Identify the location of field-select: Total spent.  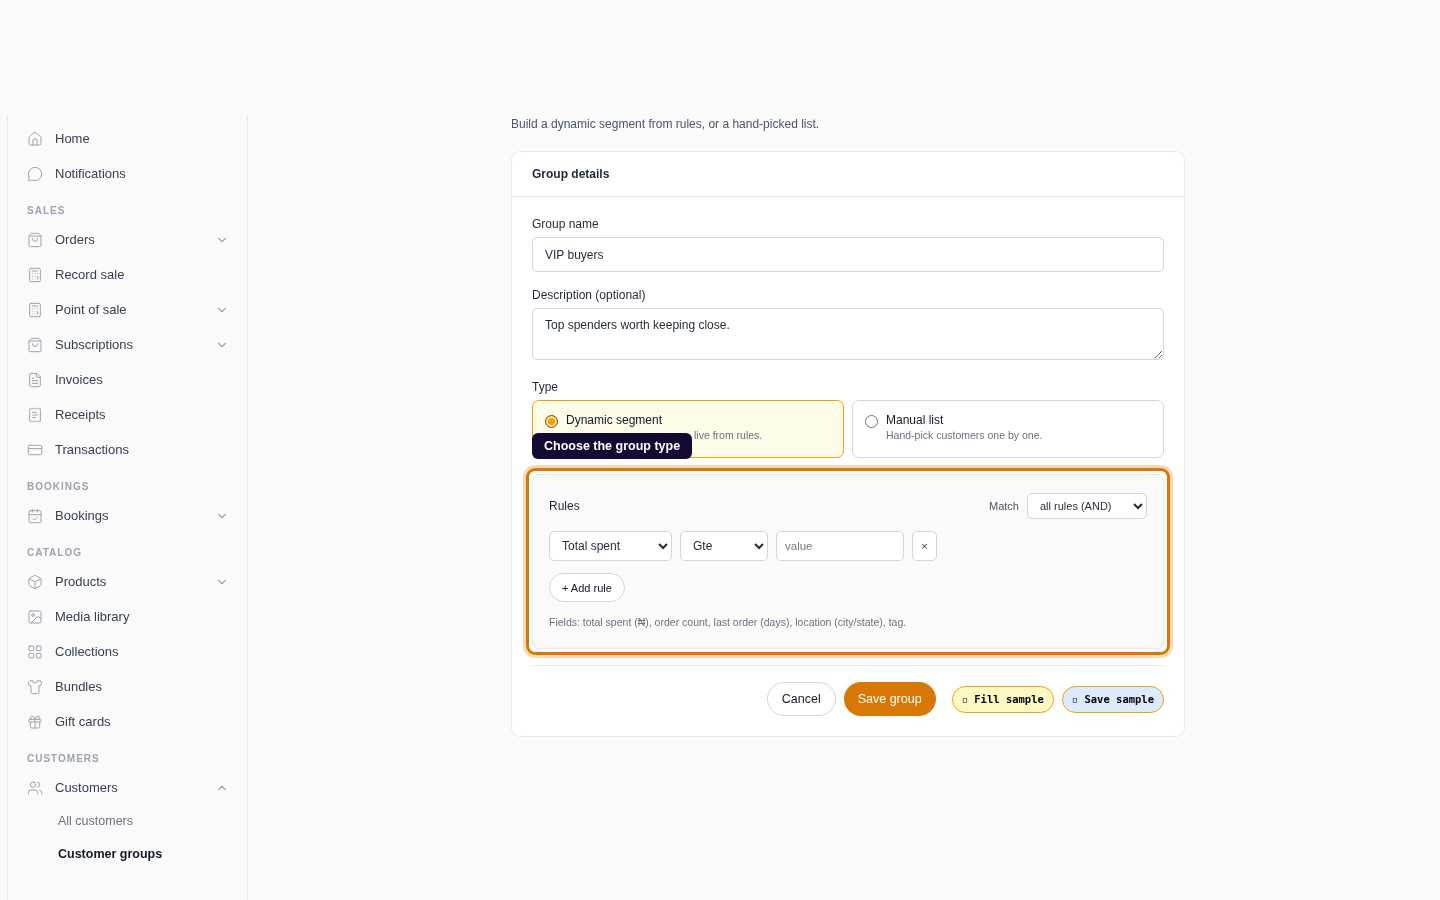
(610, 546).